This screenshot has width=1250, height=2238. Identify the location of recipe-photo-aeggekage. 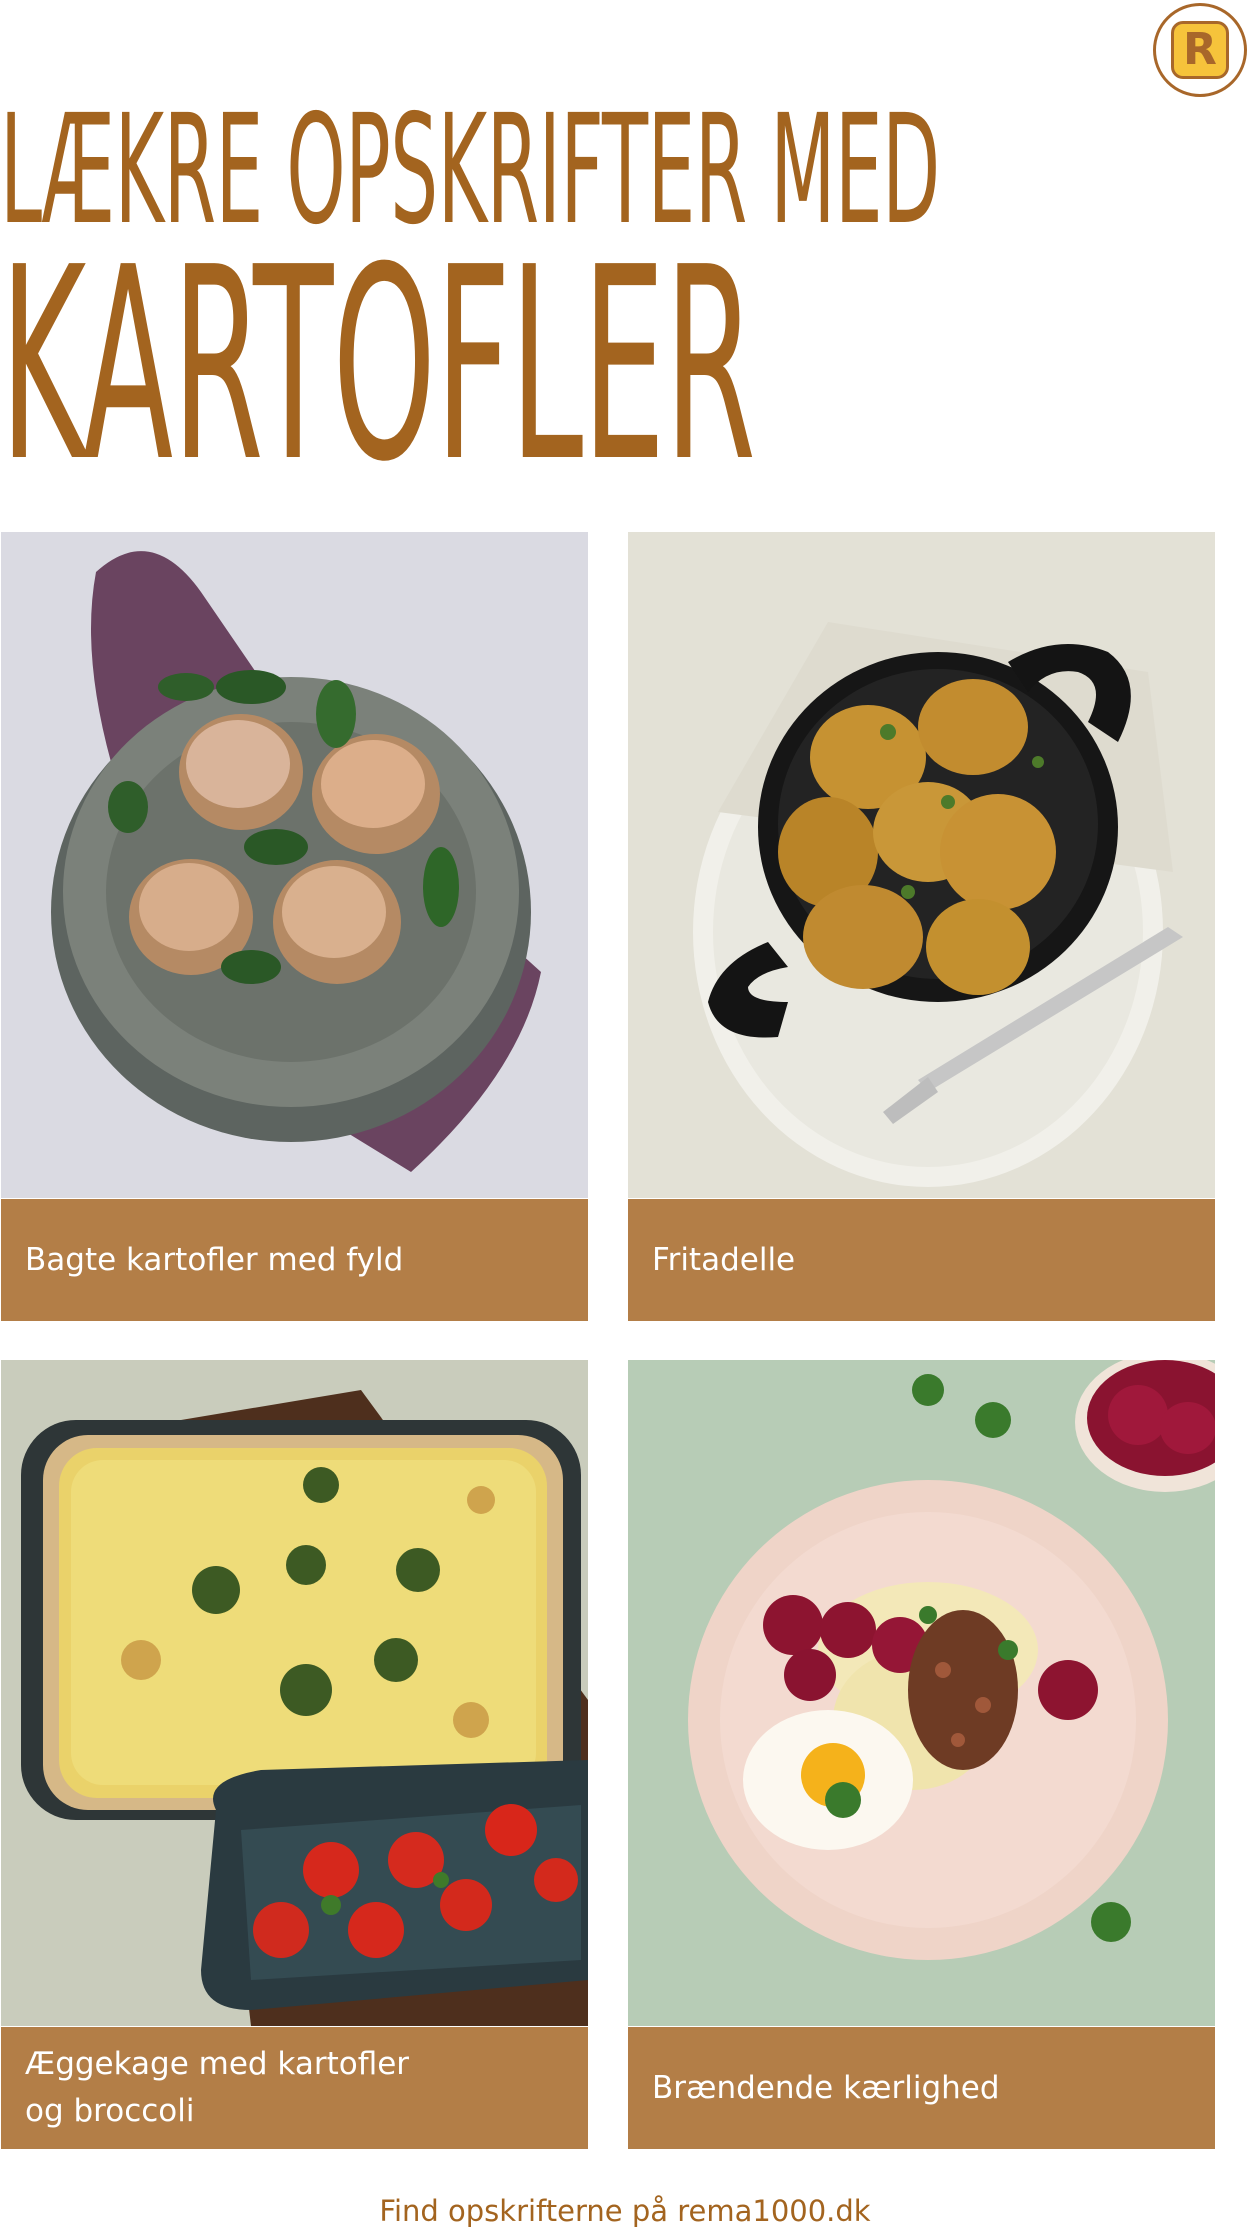
(294, 1693).